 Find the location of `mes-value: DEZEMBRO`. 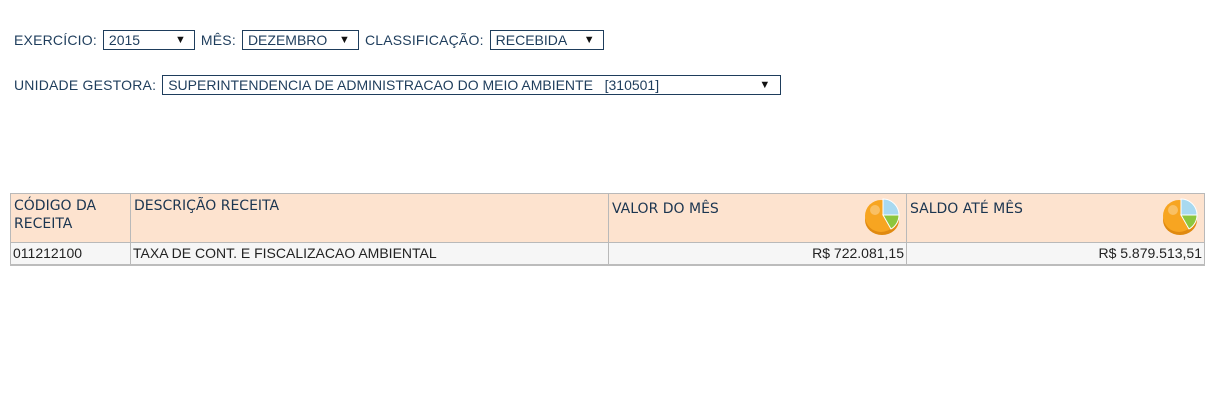

mes-value: DEZEMBRO is located at coordinates (287, 40).